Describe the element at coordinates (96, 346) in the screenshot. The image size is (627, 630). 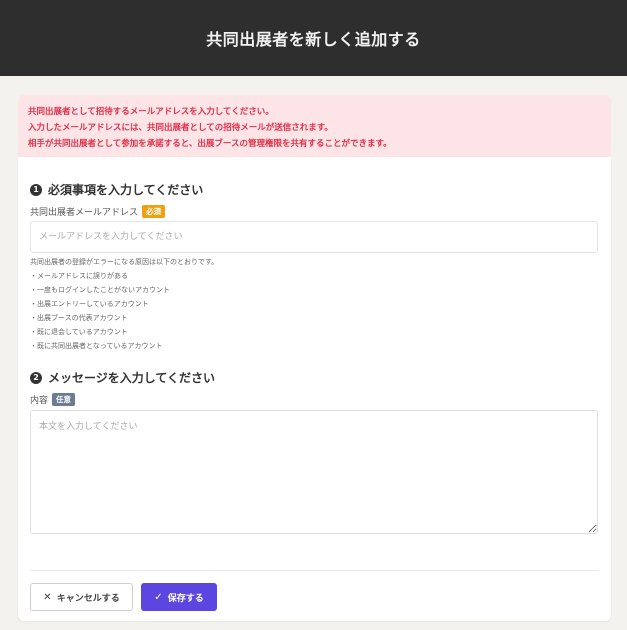
I see `help-item: ・既に共同出展者となっているアカウント` at that location.